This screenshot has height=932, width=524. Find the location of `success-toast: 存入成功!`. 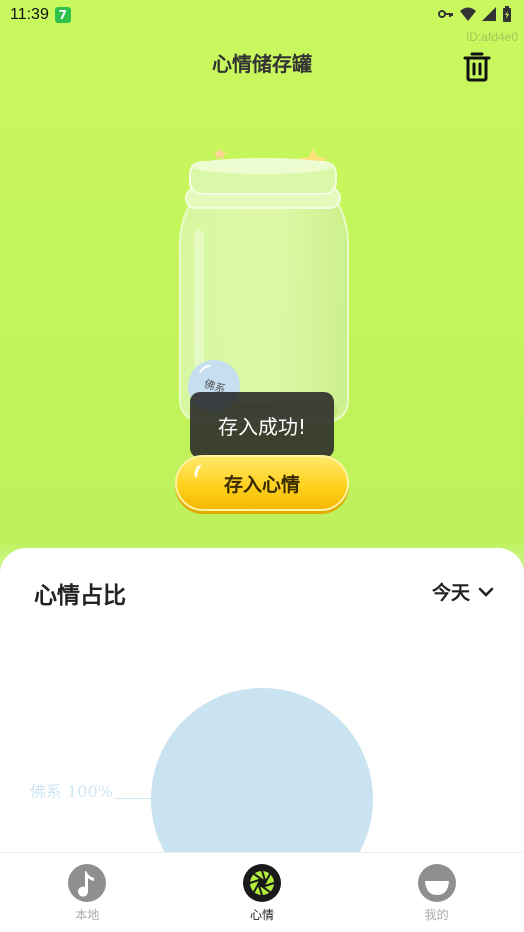

success-toast: 存入成功! is located at coordinates (262, 425).